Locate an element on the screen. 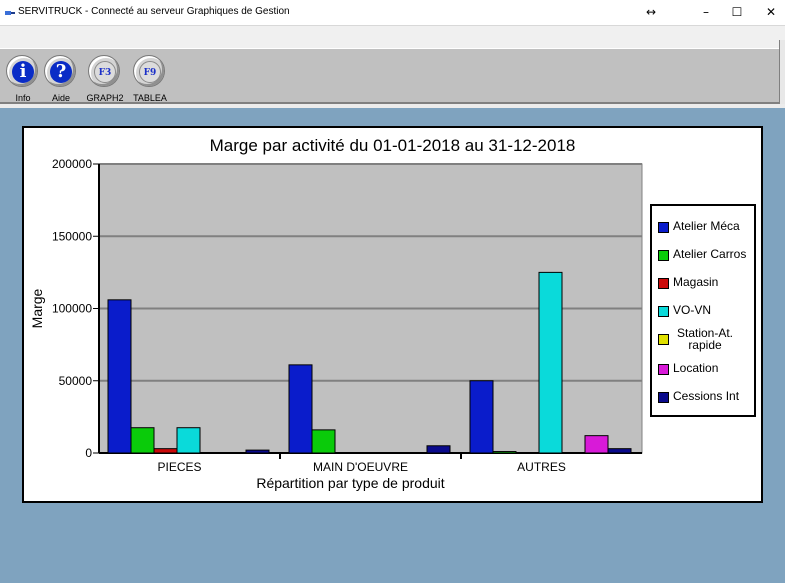  legend-label: Atelier Carros is located at coordinates (710, 254).